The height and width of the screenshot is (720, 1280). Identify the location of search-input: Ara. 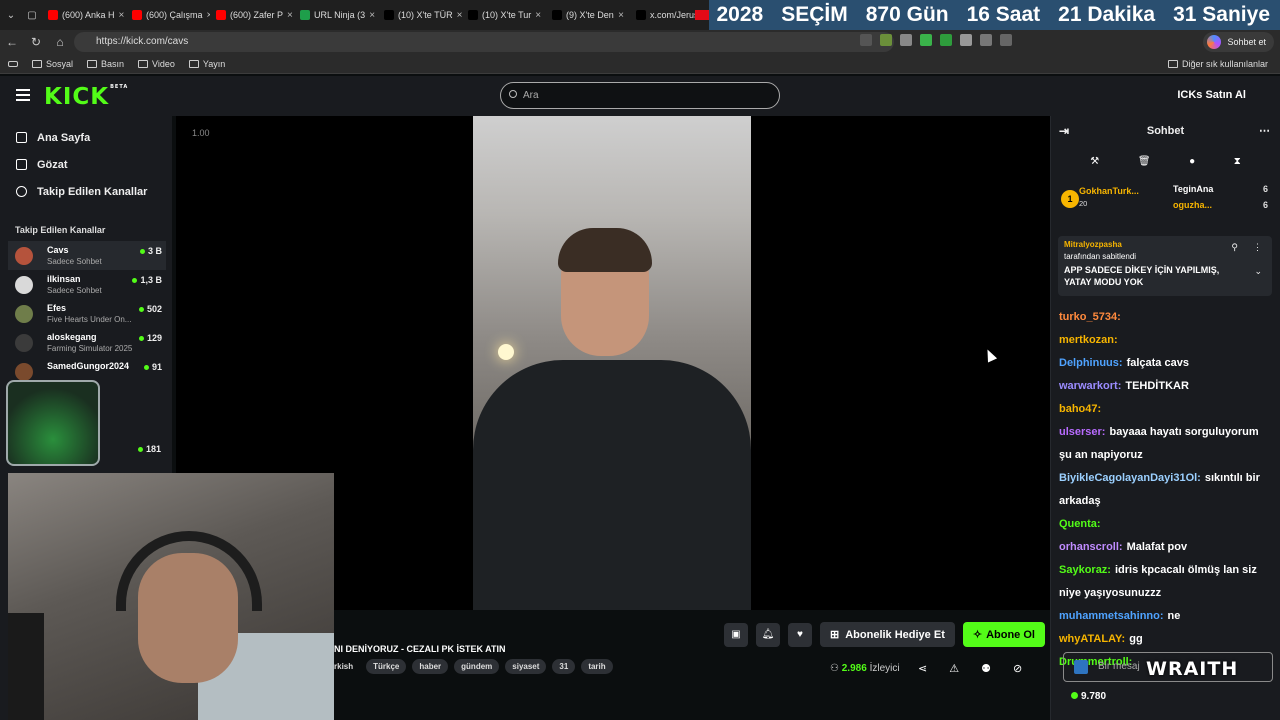
(640, 95).